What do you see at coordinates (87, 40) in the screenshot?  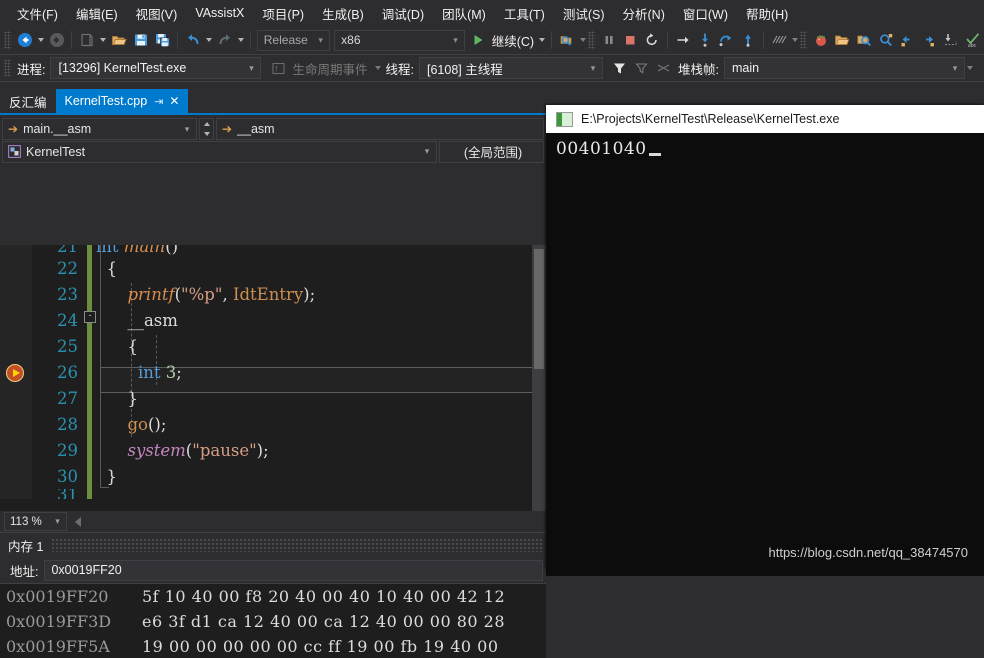 I see `new-project-icon` at bounding box center [87, 40].